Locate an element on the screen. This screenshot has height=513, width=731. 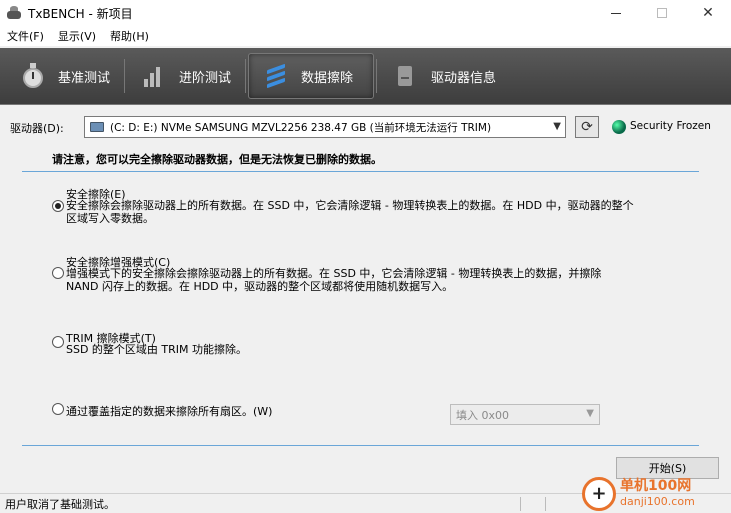
minimize-icon is located at coordinates (616, 13).